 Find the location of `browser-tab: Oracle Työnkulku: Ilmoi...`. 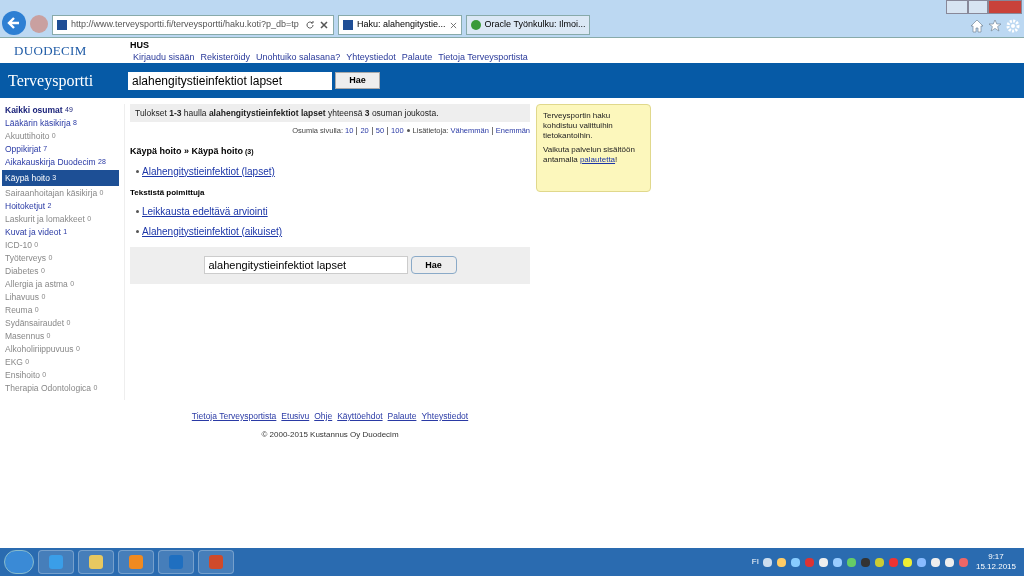

browser-tab: Oracle Työnkulku: Ilmoi... is located at coordinates (528, 25).